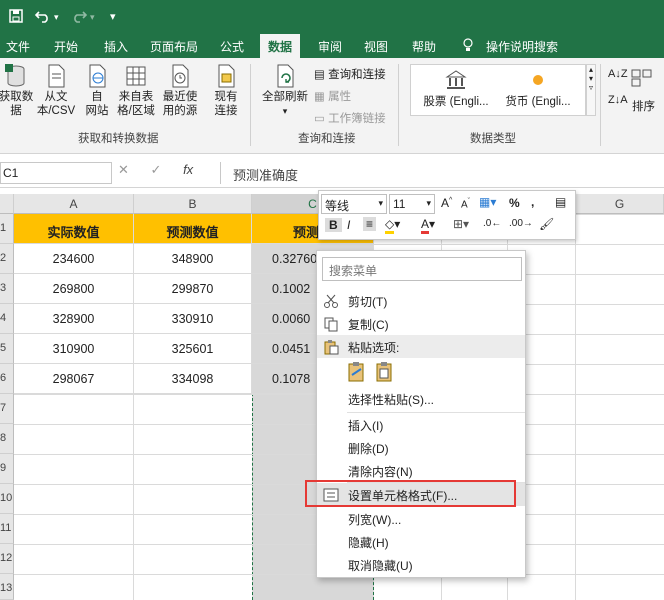 The width and height of the screenshot is (664, 600). I want to click on name-box: C1, so click(56, 173).